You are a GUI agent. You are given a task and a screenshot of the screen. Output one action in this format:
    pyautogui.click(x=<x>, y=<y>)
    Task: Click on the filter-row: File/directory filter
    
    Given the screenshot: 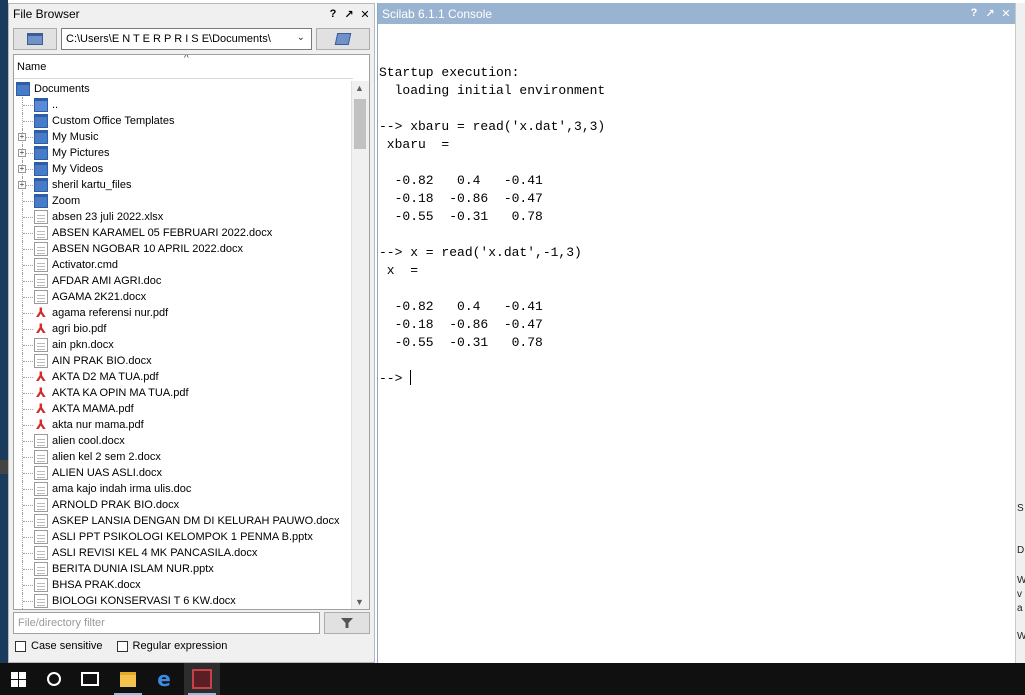 What is the action you would take?
    pyautogui.click(x=191, y=624)
    